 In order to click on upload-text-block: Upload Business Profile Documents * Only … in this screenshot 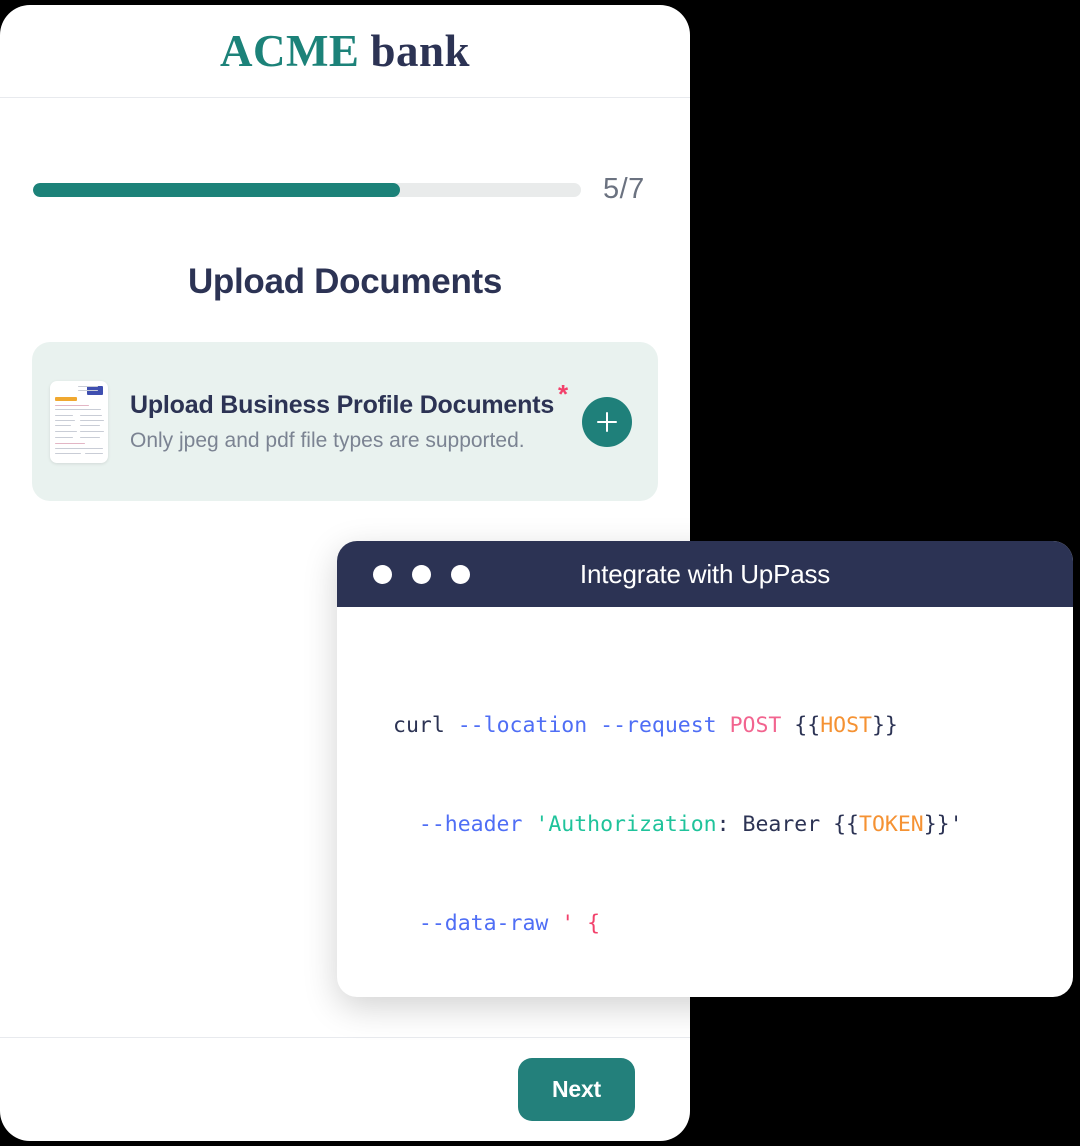, I will do `click(356, 417)`.